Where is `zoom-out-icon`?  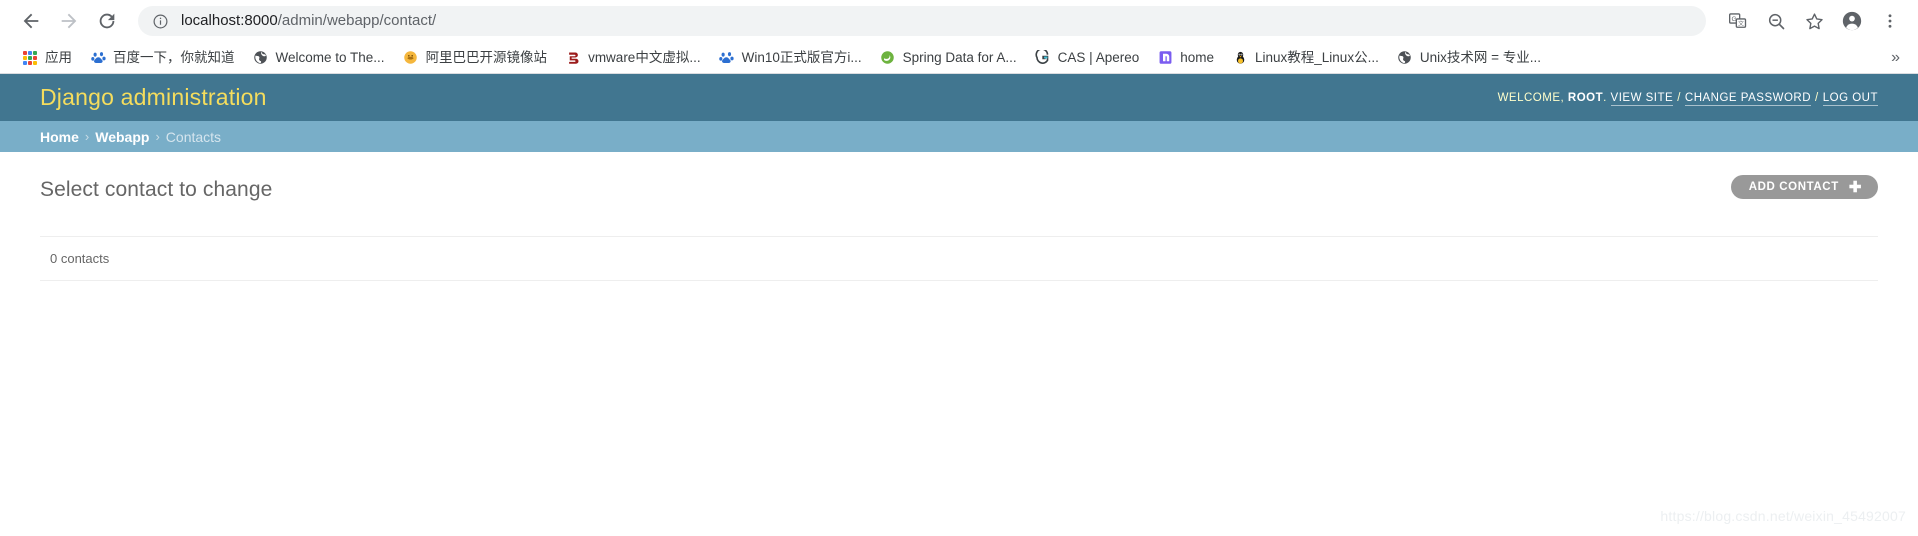 zoom-out-icon is located at coordinates (1776, 21).